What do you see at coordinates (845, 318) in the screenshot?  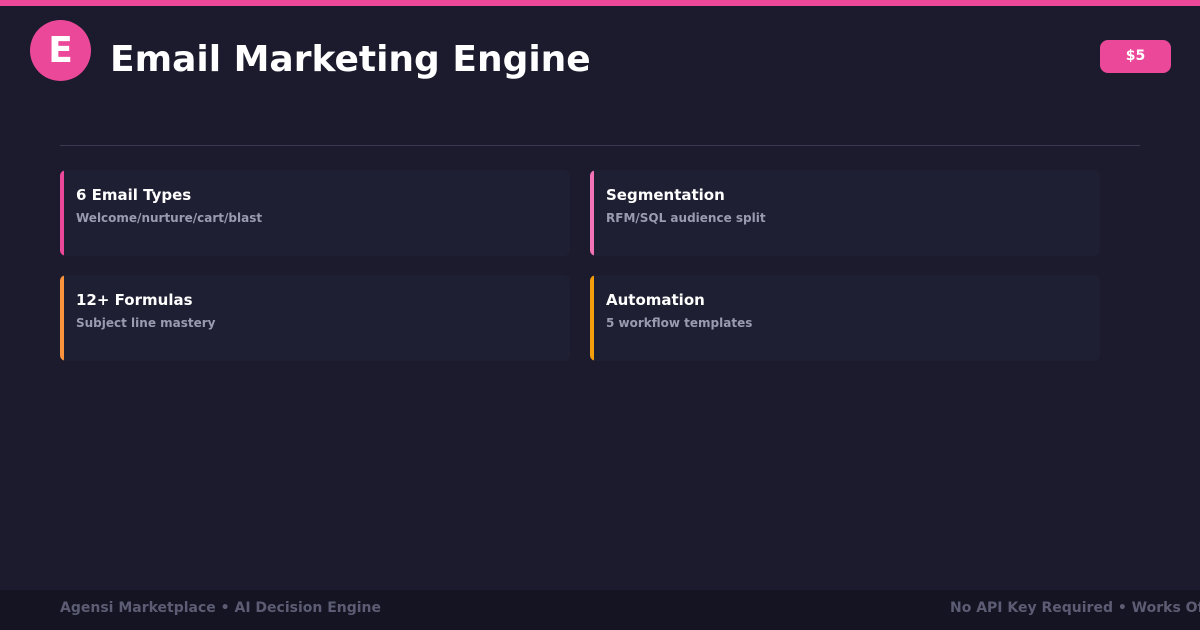 I see `feature-card-automation: Automation 5 workflow templates` at bounding box center [845, 318].